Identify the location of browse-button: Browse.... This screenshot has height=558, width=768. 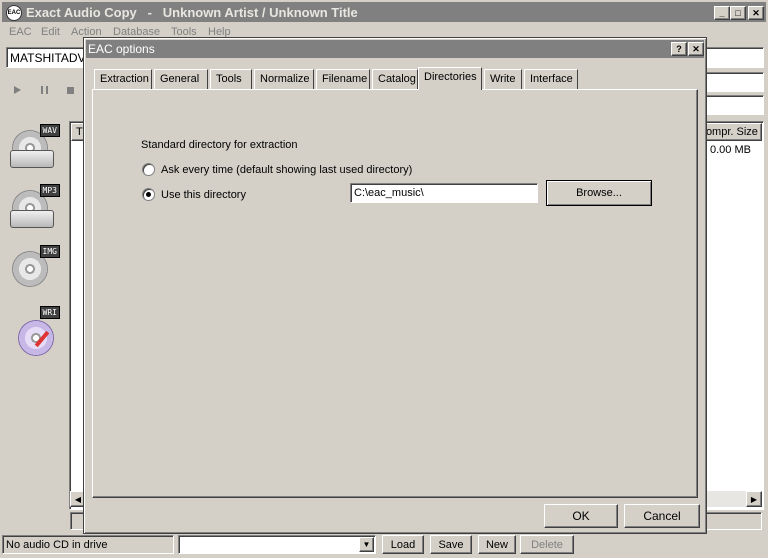
(599, 193).